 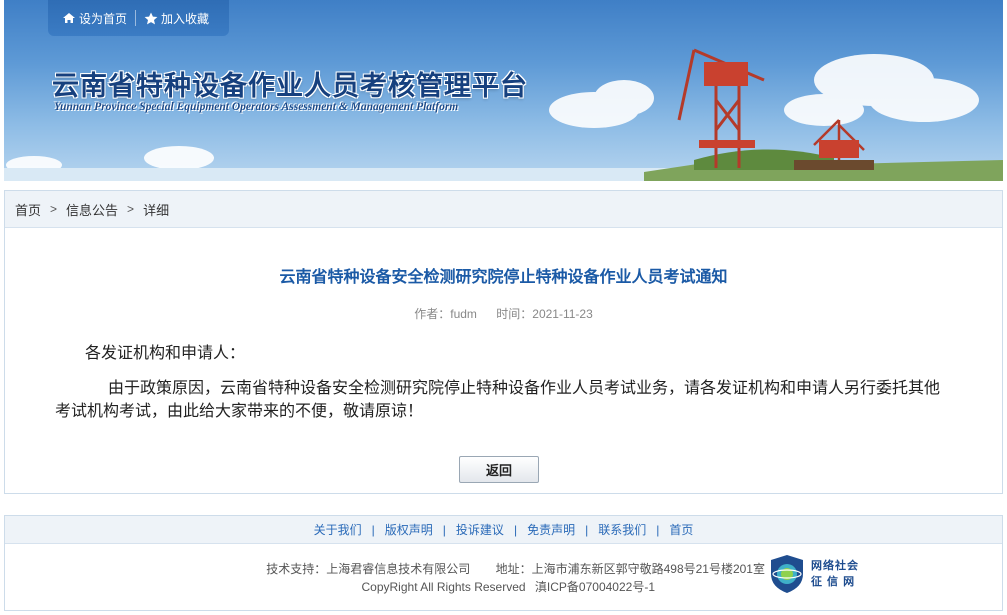 What do you see at coordinates (503, 209) in the screenshot?
I see `breadcrumb: 首页 > 信息公告 > 详细` at bounding box center [503, 209].